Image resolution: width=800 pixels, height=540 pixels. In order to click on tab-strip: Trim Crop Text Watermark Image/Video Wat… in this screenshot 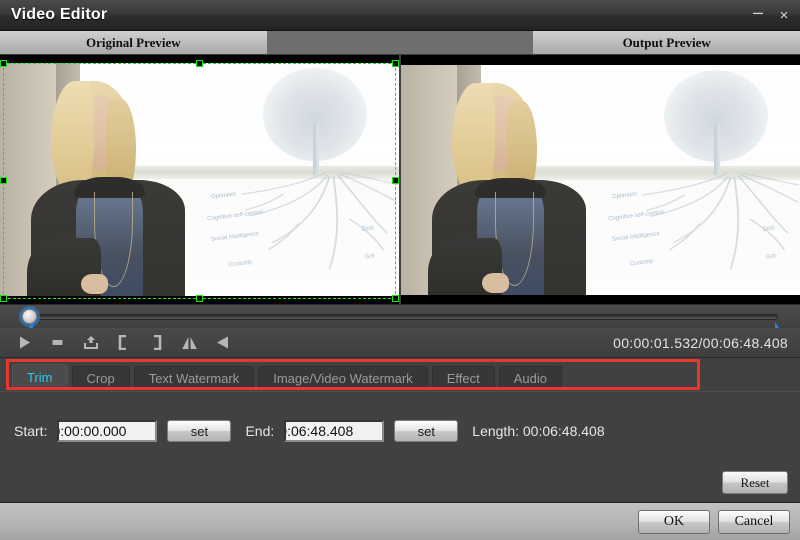, I will do `click(400, 374)`.